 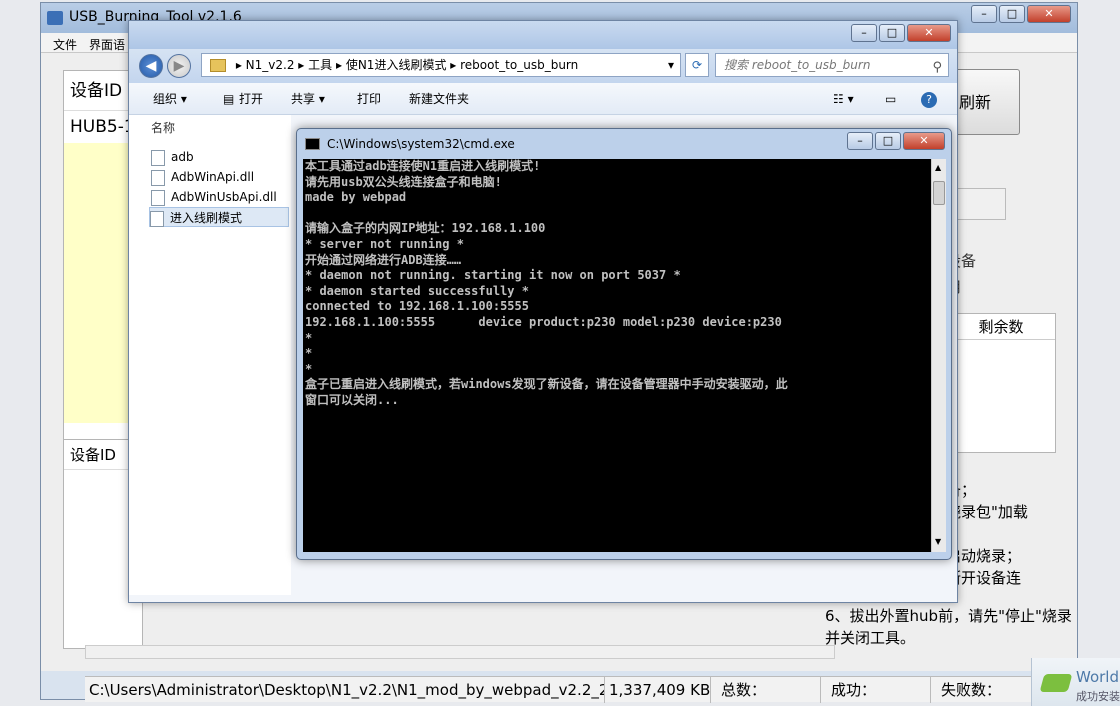 I want to click on remain-header: 剩余数, so click(x=1001, y=327).